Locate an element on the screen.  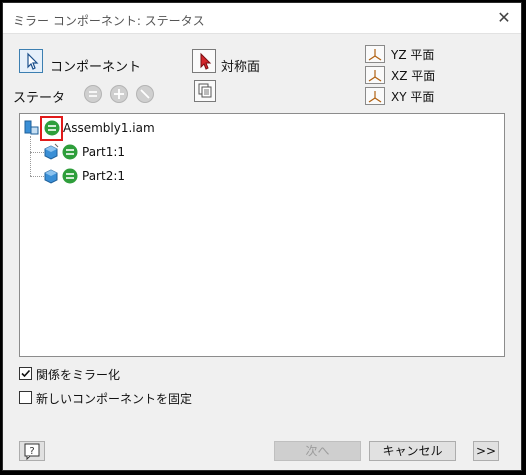
window-title: ミラー コンポーネント: ステータス is located at coordinates (109, 21).